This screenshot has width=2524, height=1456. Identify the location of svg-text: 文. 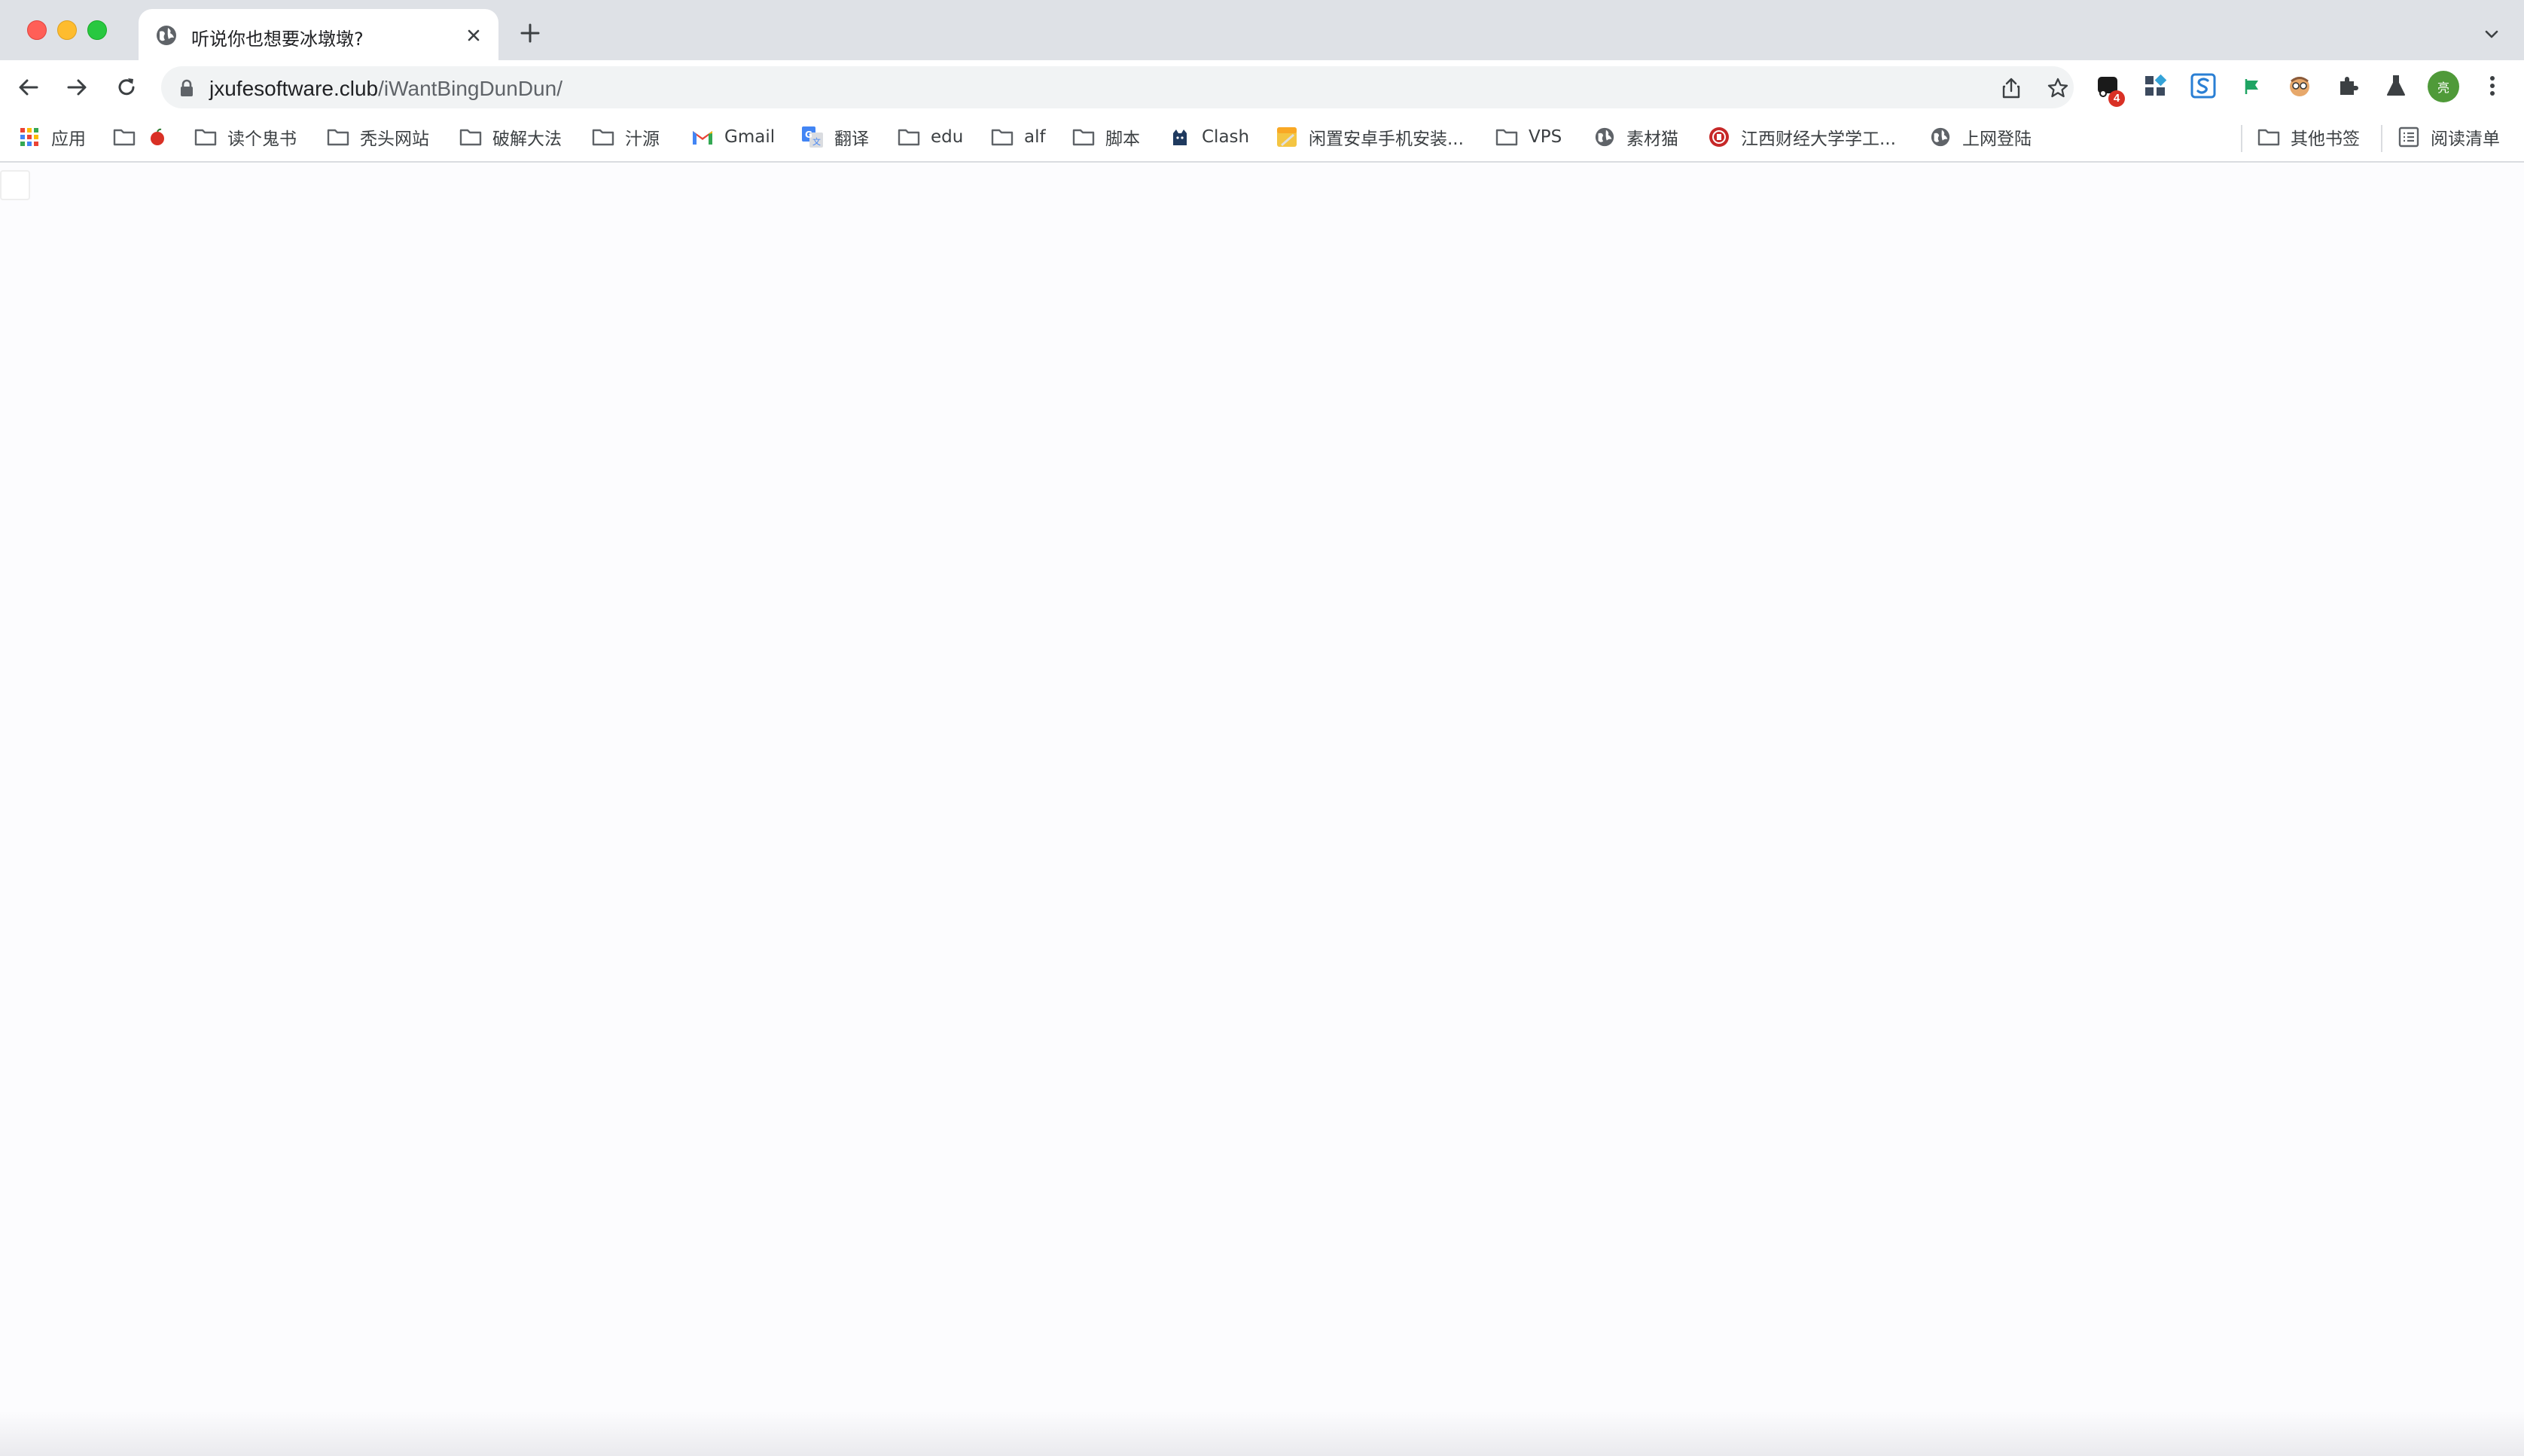
(816, 141).